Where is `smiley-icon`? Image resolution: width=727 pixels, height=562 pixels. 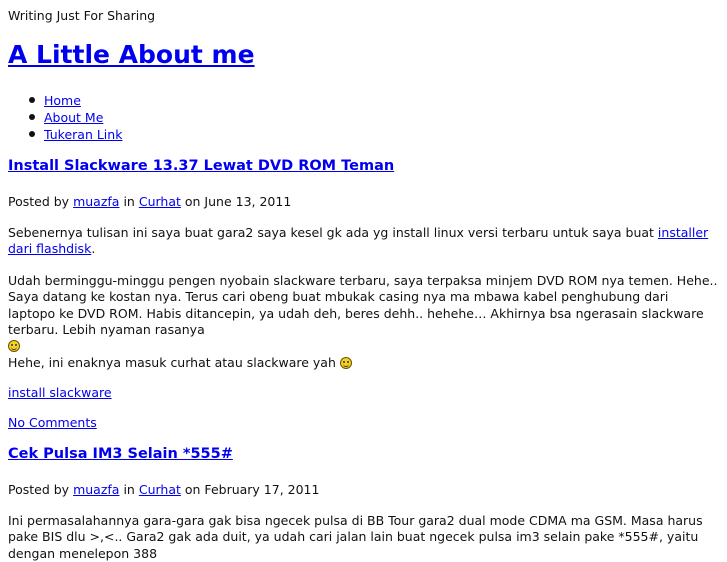 smiley-icon is located at coordinates (14, 346).